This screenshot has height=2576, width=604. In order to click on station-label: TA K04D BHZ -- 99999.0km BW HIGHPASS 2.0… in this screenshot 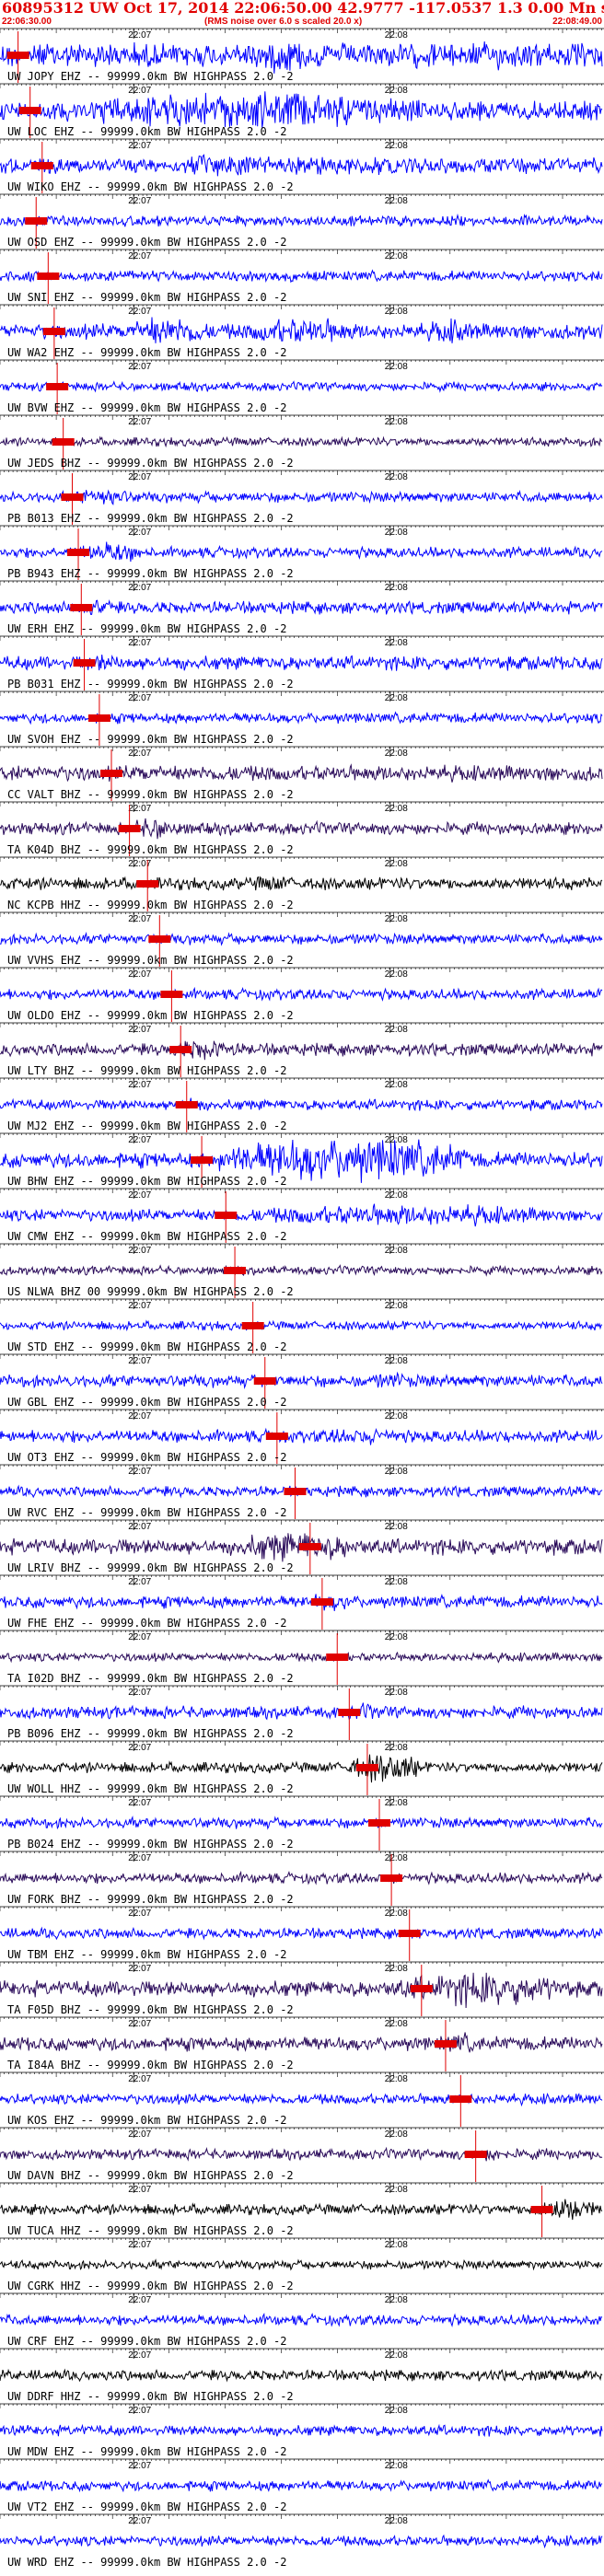, I will do `click(150, 849)`.